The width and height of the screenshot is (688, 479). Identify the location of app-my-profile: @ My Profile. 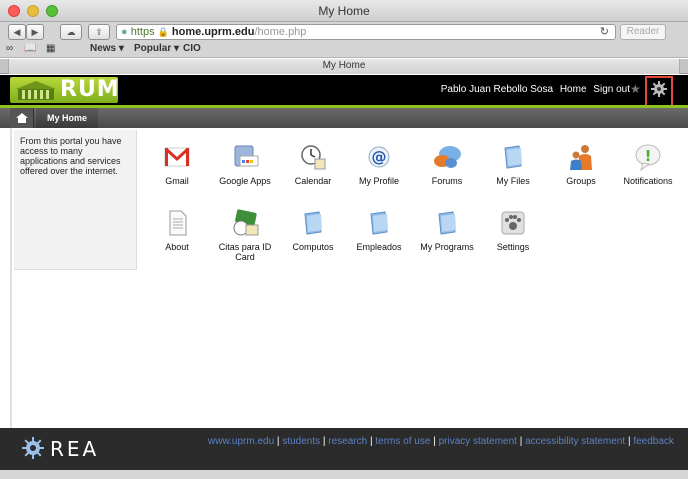
(379, 164).